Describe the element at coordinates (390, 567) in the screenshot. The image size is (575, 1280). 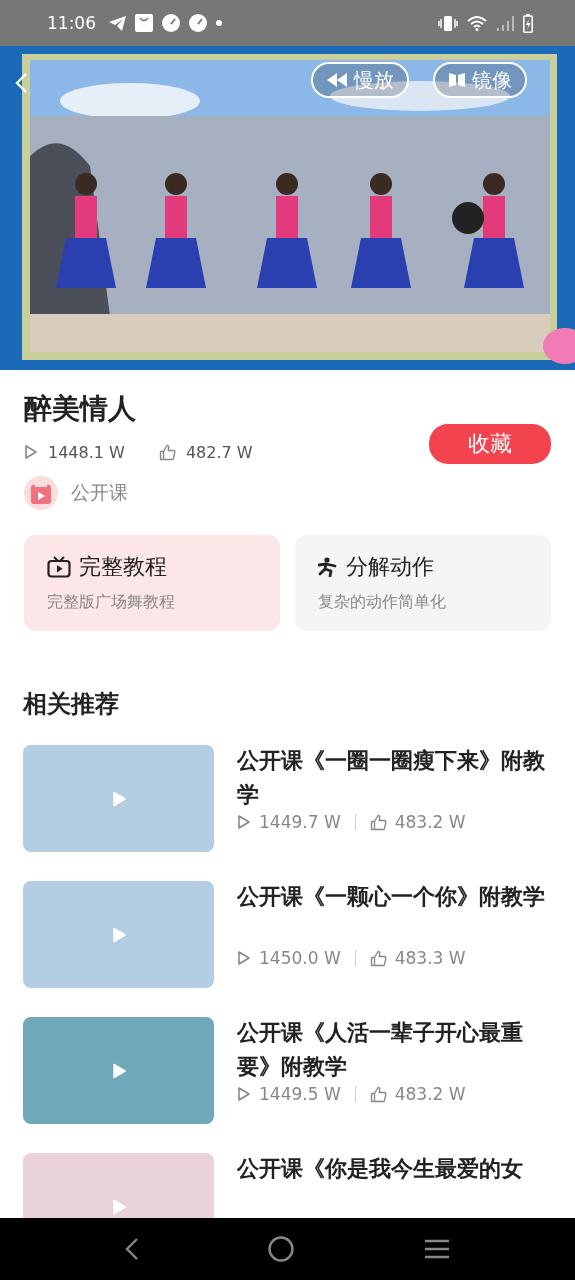
I see `card-title: 分解动作` at that location.